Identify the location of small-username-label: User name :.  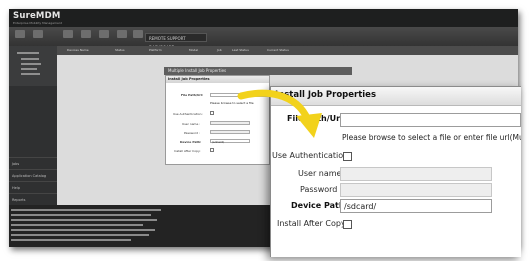
(191, 124).